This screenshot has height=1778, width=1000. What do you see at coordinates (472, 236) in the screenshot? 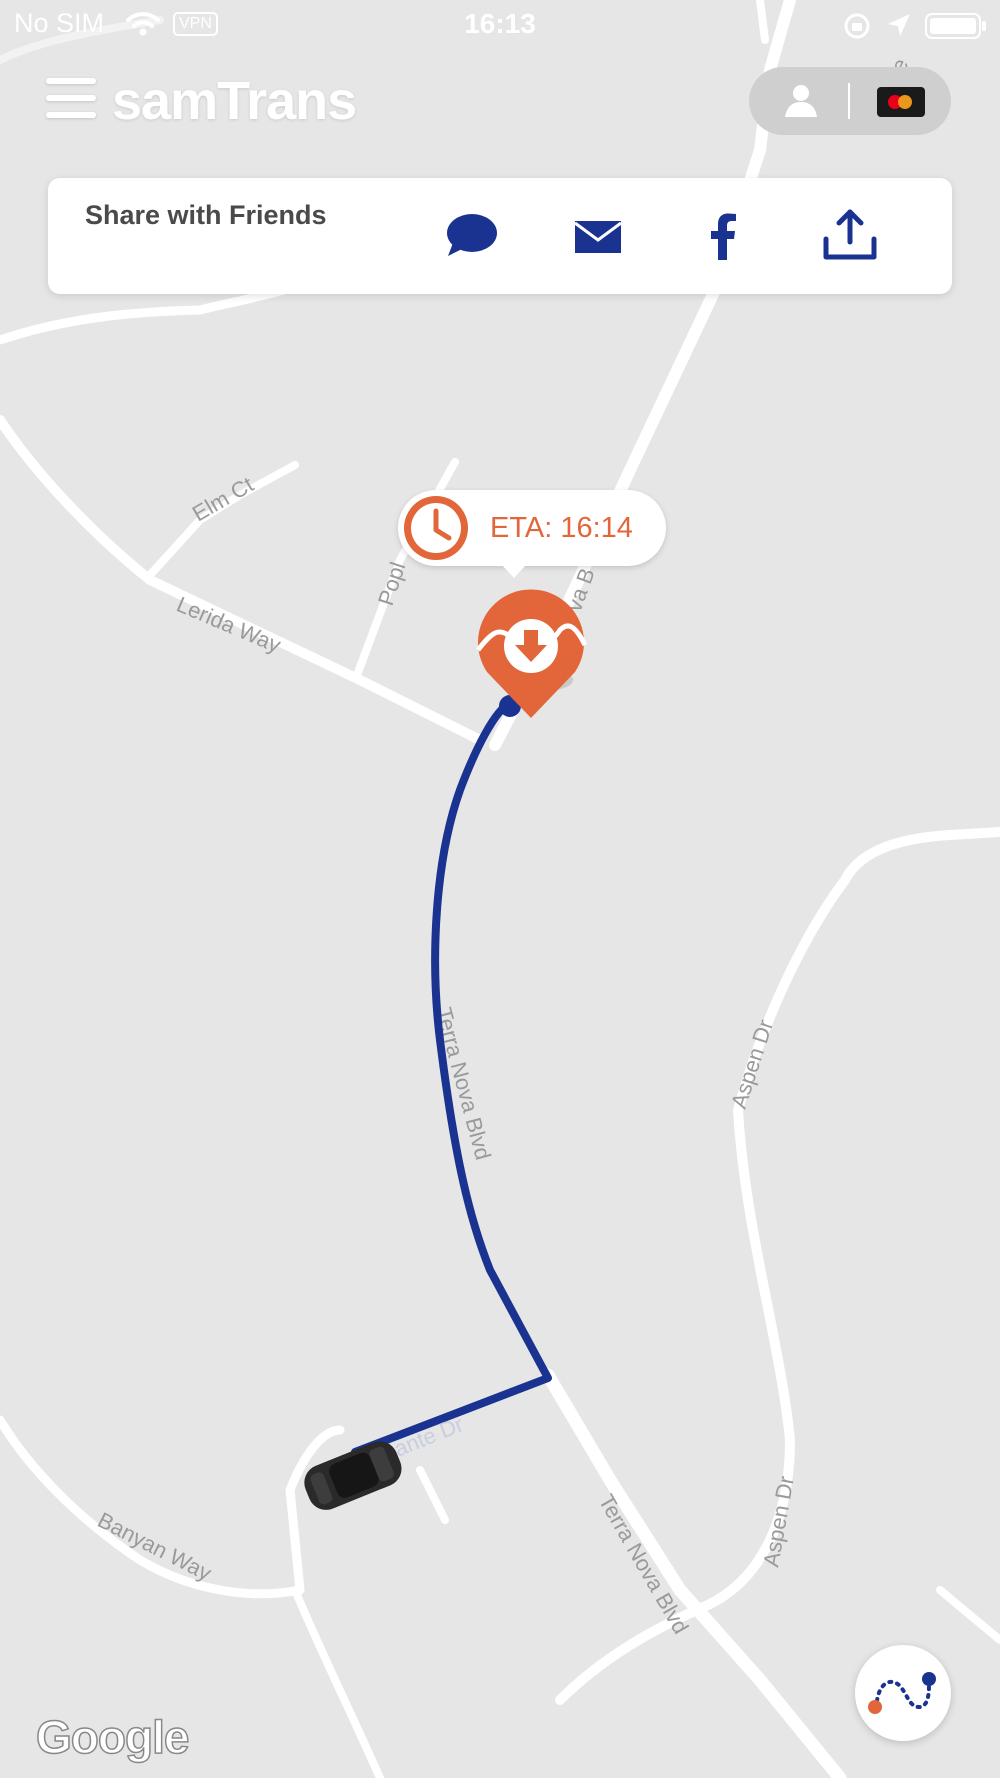
I see `chat-bubble-icon` at bounding box center [472, 236].